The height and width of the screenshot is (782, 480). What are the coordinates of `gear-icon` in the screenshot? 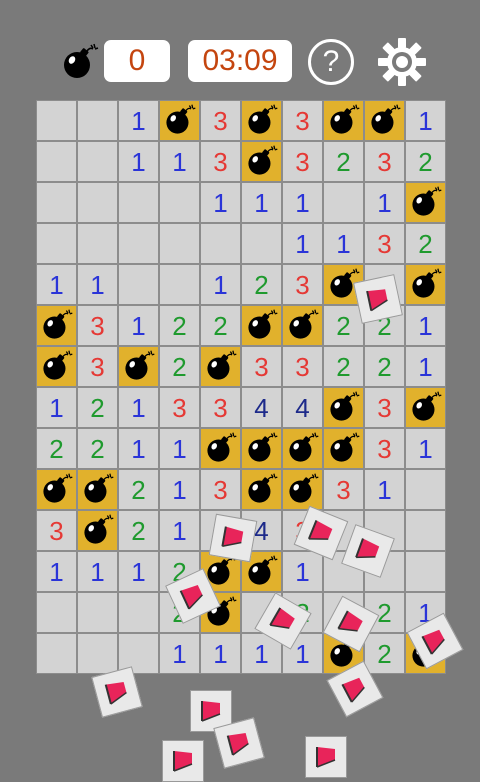 It's located at (402, 62).